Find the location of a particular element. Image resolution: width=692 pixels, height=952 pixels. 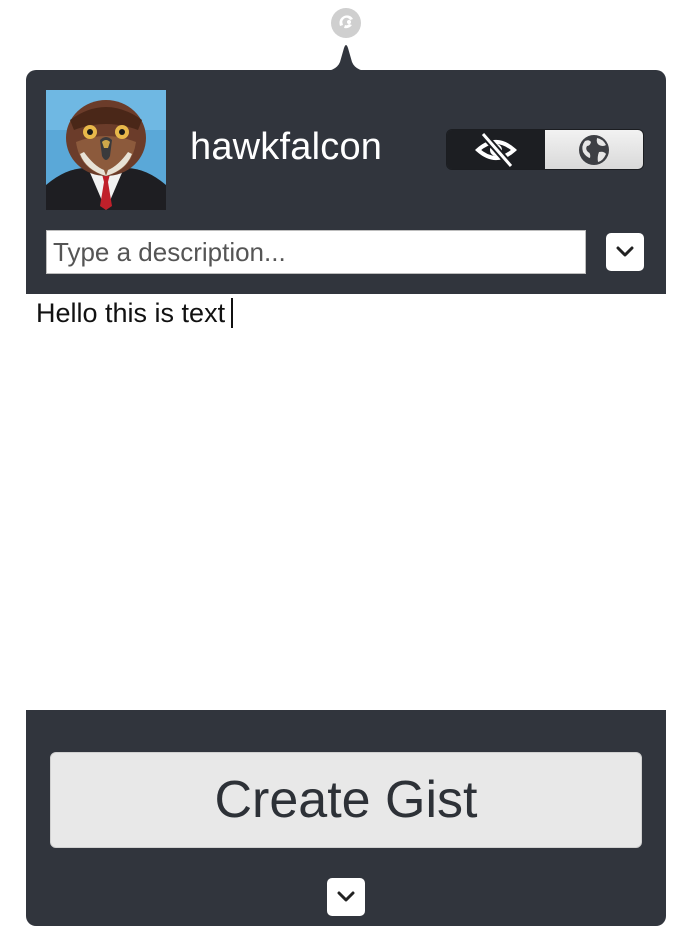

gist-menubar-icon is located at coordinates (346, 23).